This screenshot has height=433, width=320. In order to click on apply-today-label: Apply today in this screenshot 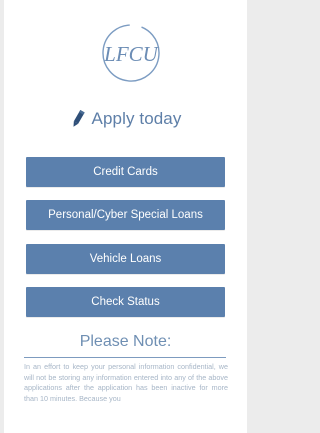, I will do `click(136, 118)`.